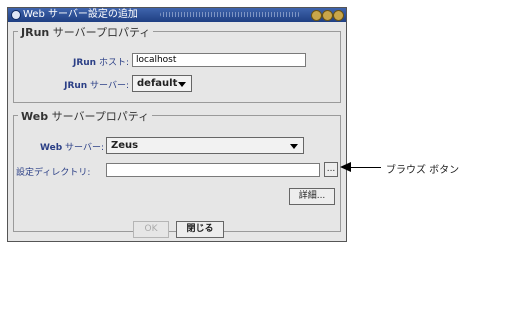 The height and width of the screenshot is (319, 514). I want to click on web-server-value: Zeus, so click(125, 145).